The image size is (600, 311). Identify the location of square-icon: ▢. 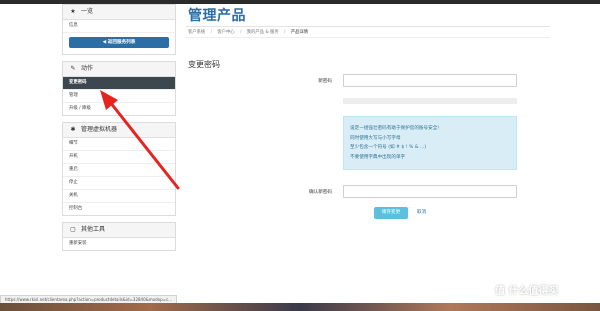
(73, 229).